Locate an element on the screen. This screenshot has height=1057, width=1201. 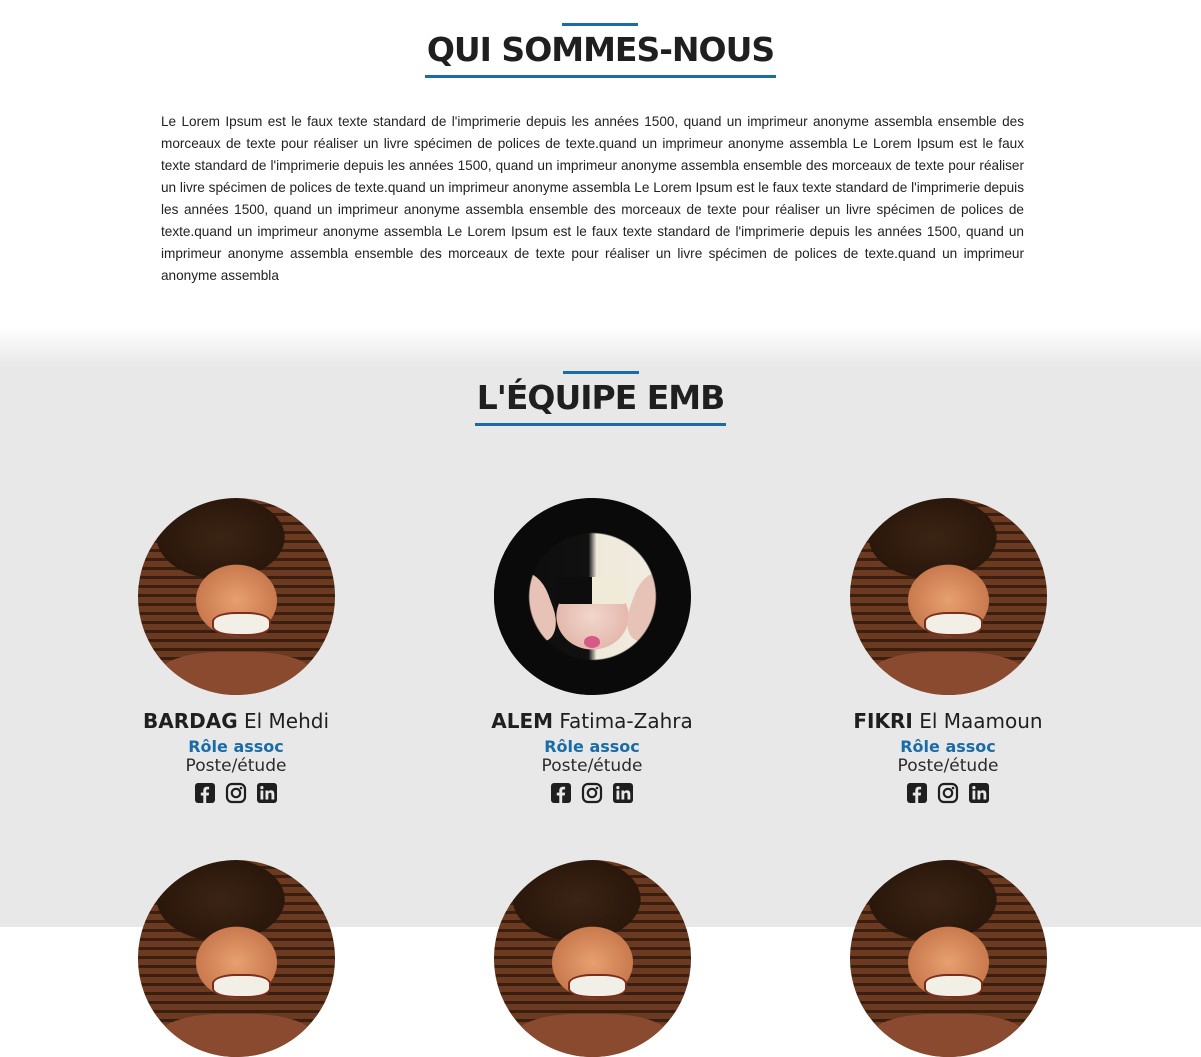
about-title-block: QUI SOMMES-NOUS is located at coordinates (600, 54).